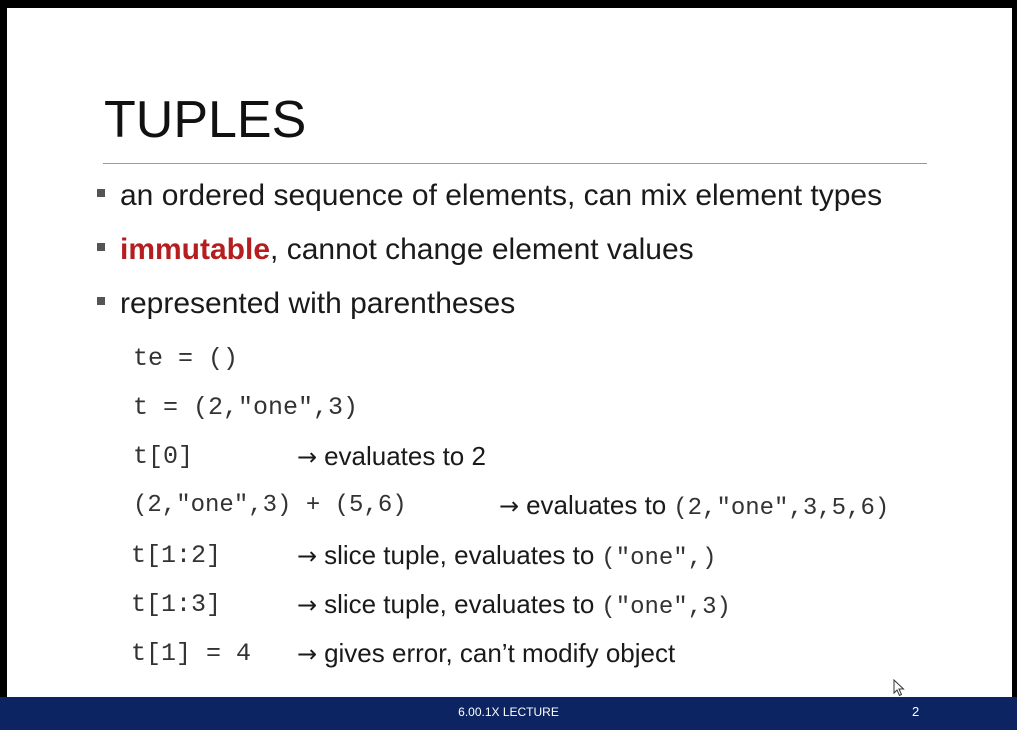 This screenshot has height=730, width=1017. I want to click on code-description: → evaluates to (2,"one",3,5,6), so click(694, 506).